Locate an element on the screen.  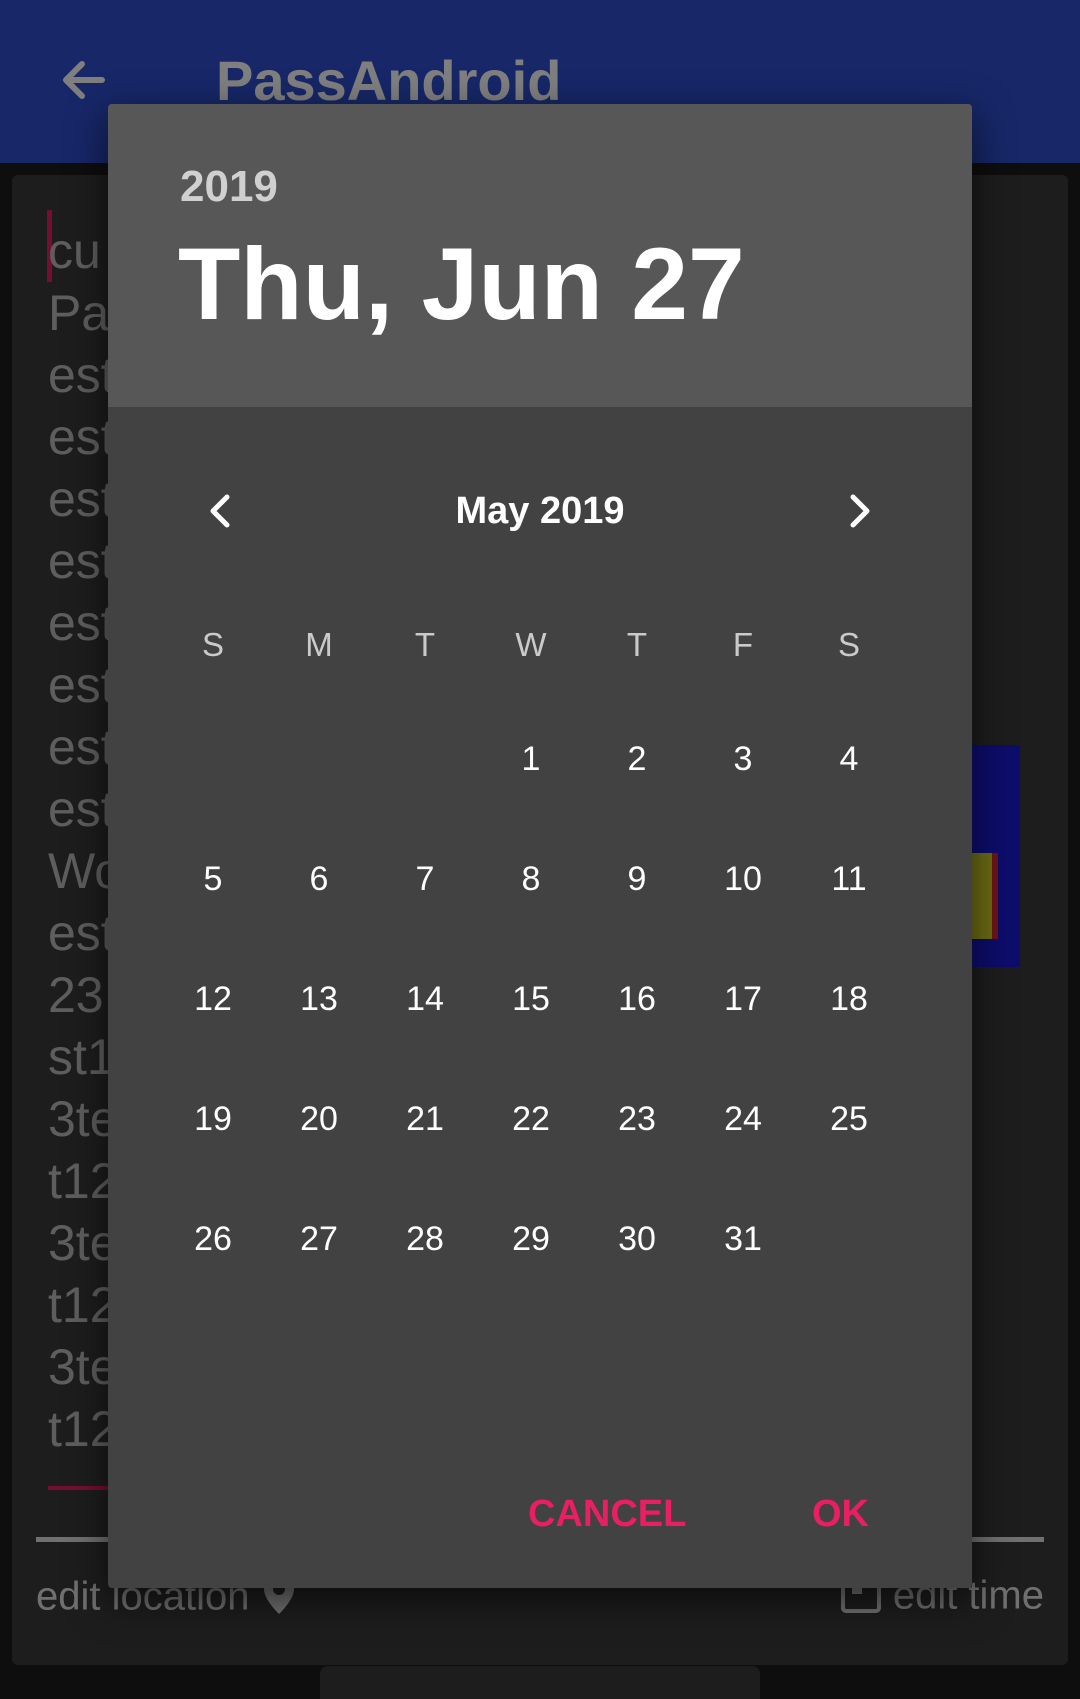
year-selector: 2019 is located at coordinates (229, 187).